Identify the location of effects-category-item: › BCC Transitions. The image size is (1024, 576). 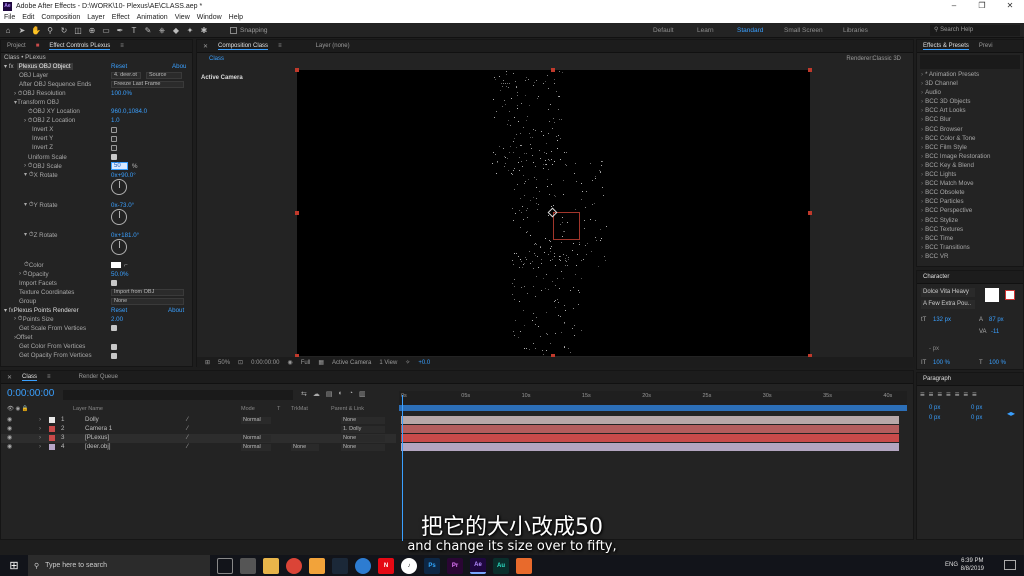
(970, 248).